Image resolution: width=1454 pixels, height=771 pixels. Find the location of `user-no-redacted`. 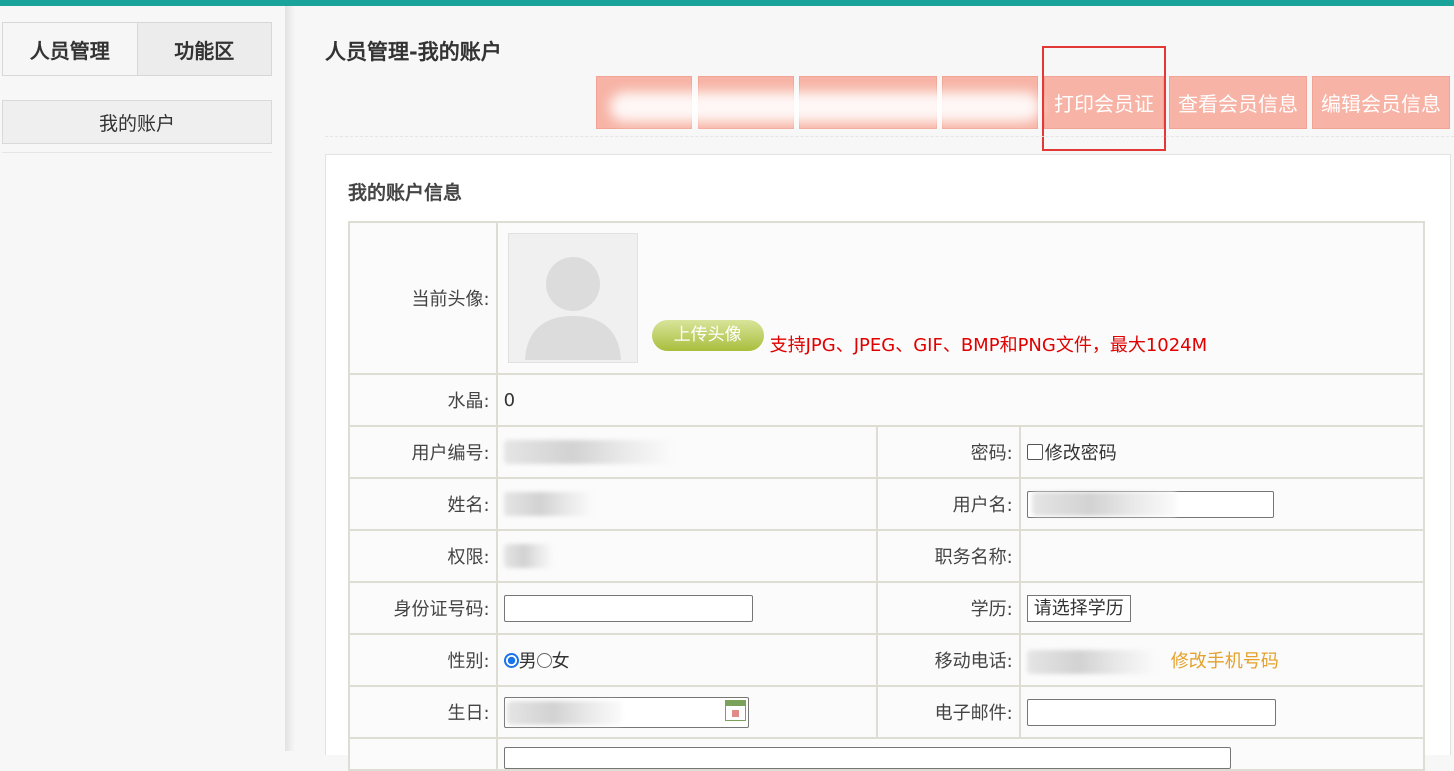

user-no-redacted is located at coordinates (588, 452).